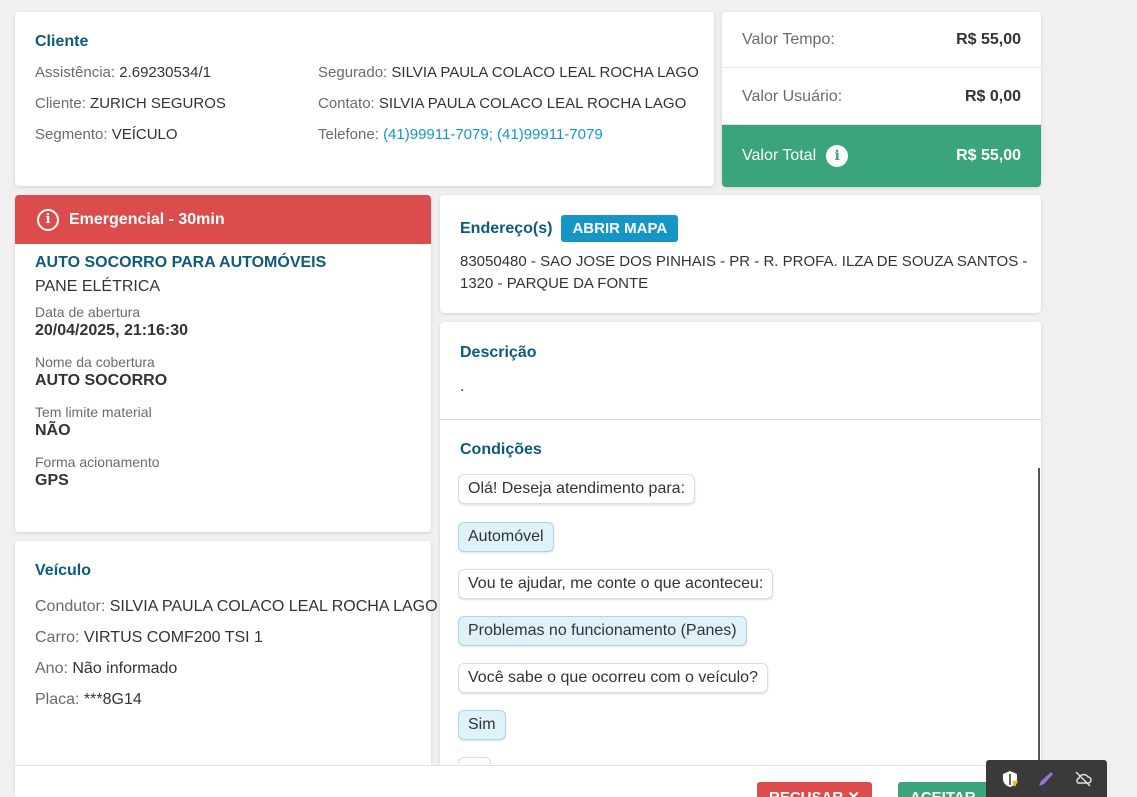 Image resolution: width=1137 pixels, height=797 pixels. What do you see at coordinates (75, 72) in the screenshot?
I see `field-label: Assistência:` at bounding box center [75, 72].